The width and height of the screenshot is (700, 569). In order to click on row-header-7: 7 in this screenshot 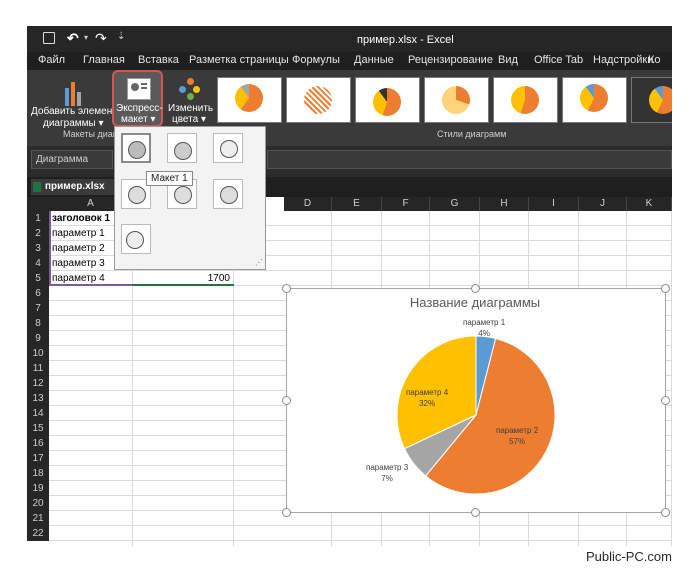, I will do `click(38, 308)`.